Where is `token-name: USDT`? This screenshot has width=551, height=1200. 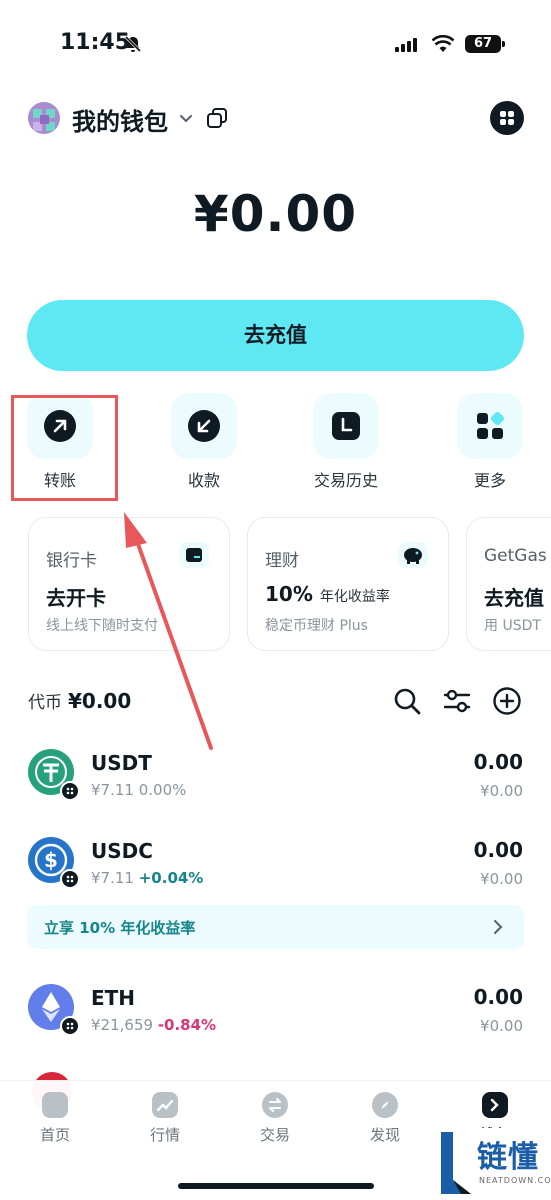
token-name: USDT is located at coordinates (121, 763).